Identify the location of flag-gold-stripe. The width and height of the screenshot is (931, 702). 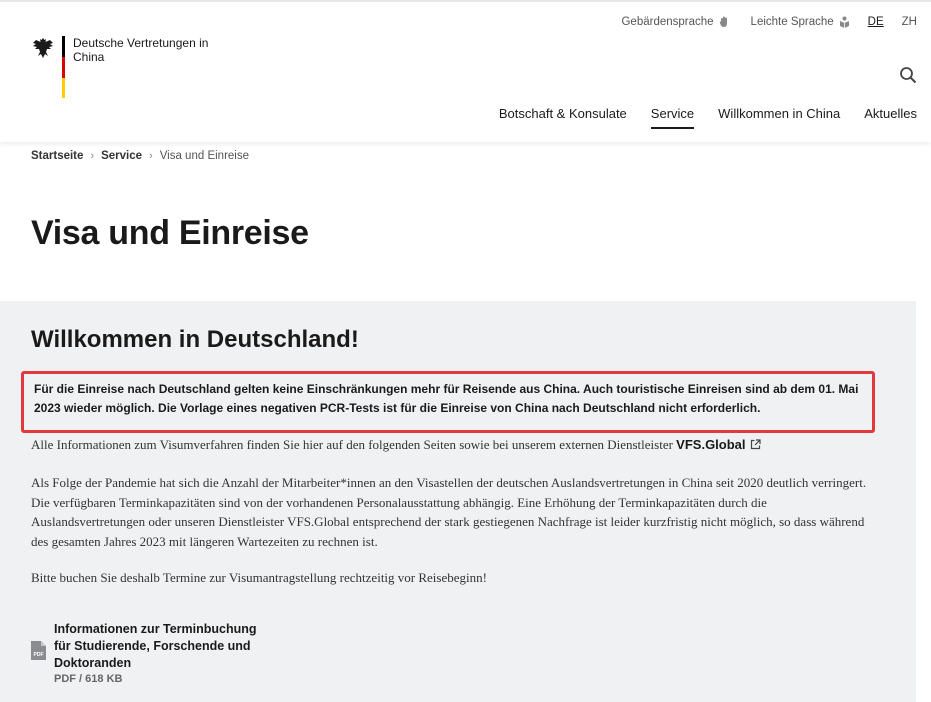
(63, 88).